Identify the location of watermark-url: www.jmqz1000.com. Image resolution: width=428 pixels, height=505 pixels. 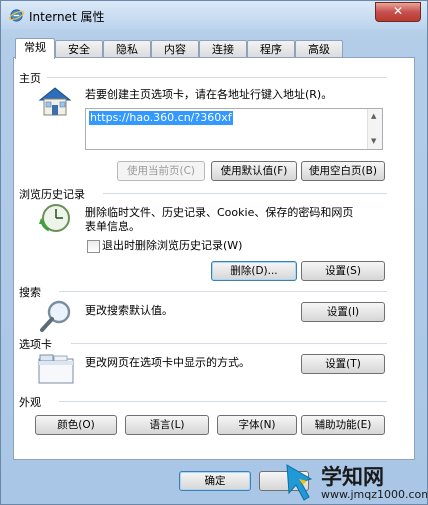
(374, 494).